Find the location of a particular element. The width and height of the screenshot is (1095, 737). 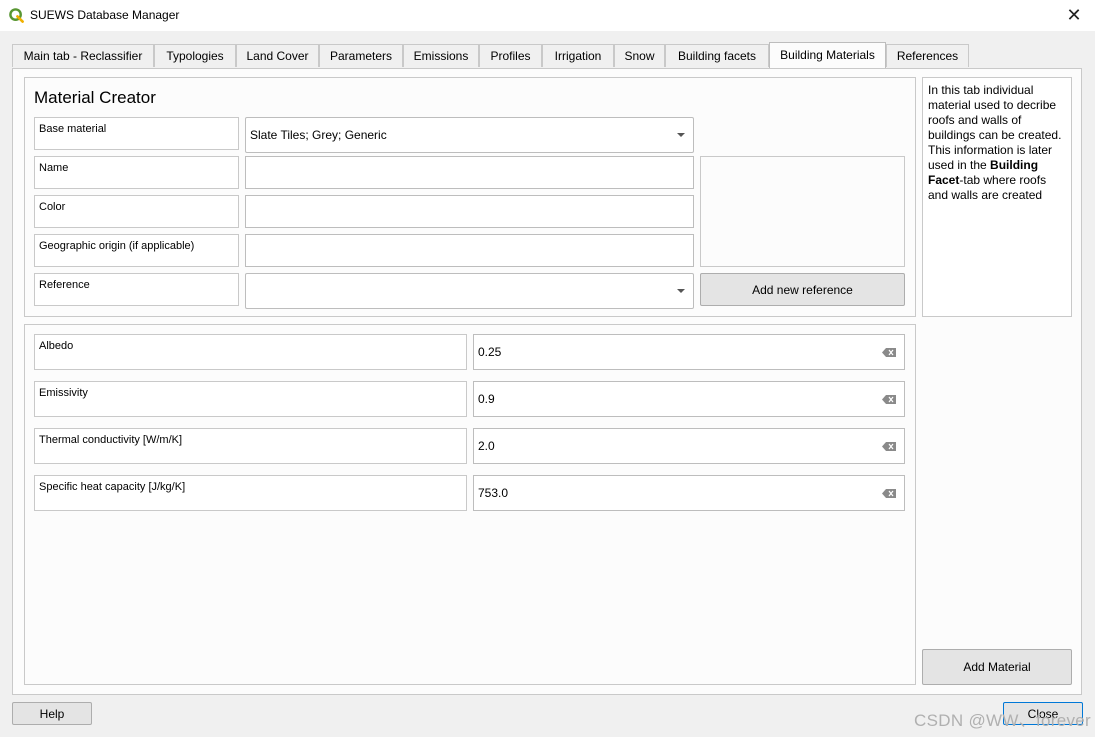

window-title: SUEWS Database Manager is located at coordinates (105, 15).